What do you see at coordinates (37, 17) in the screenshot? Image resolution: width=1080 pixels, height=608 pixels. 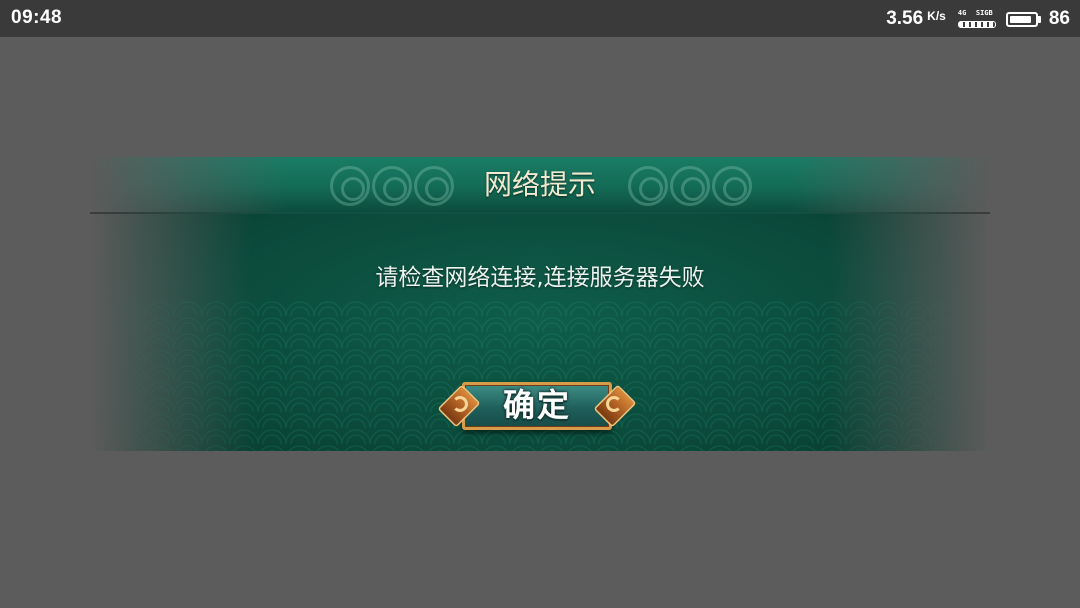 I see `status-time: 09:48` at bounding box center [37, 17].